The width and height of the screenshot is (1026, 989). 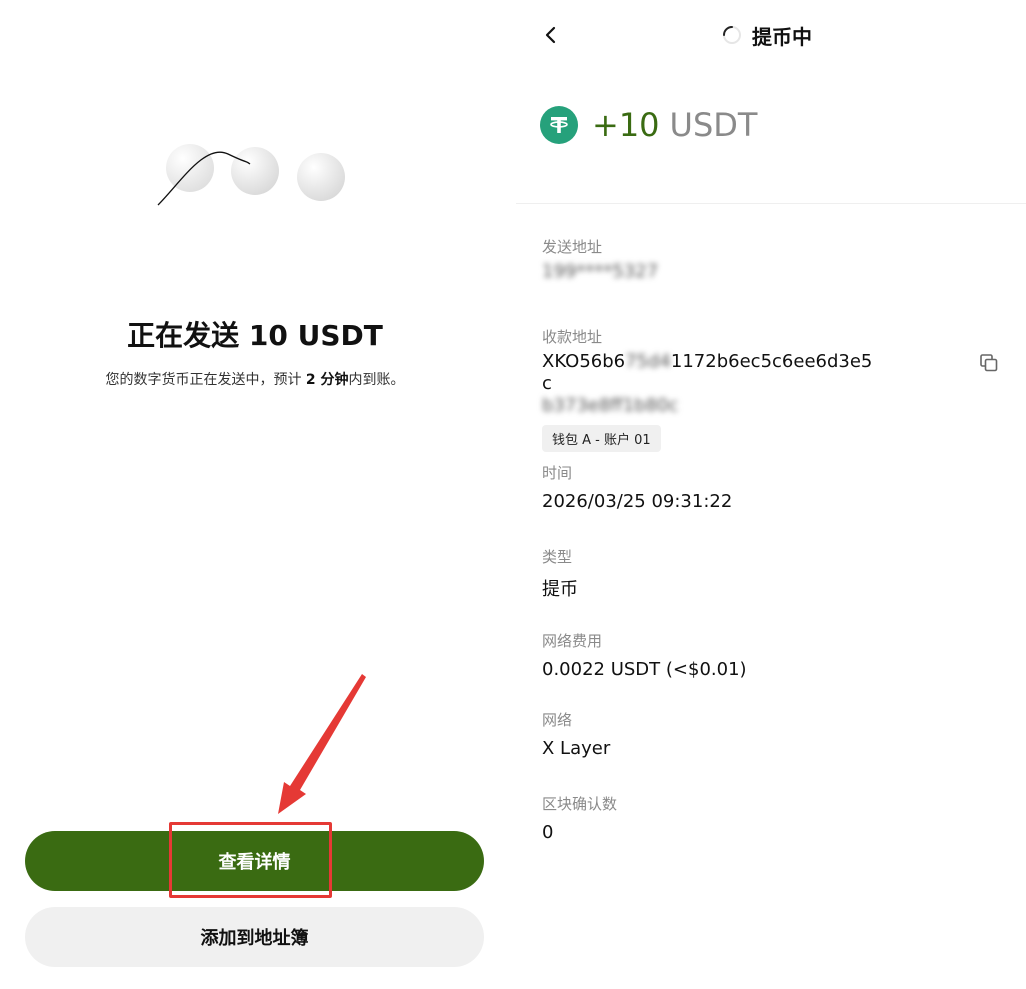 What do you see at coordinates (559, 125) in the screenshot?
I see `usdt-logo-icon` at bounding box center [559, 125].